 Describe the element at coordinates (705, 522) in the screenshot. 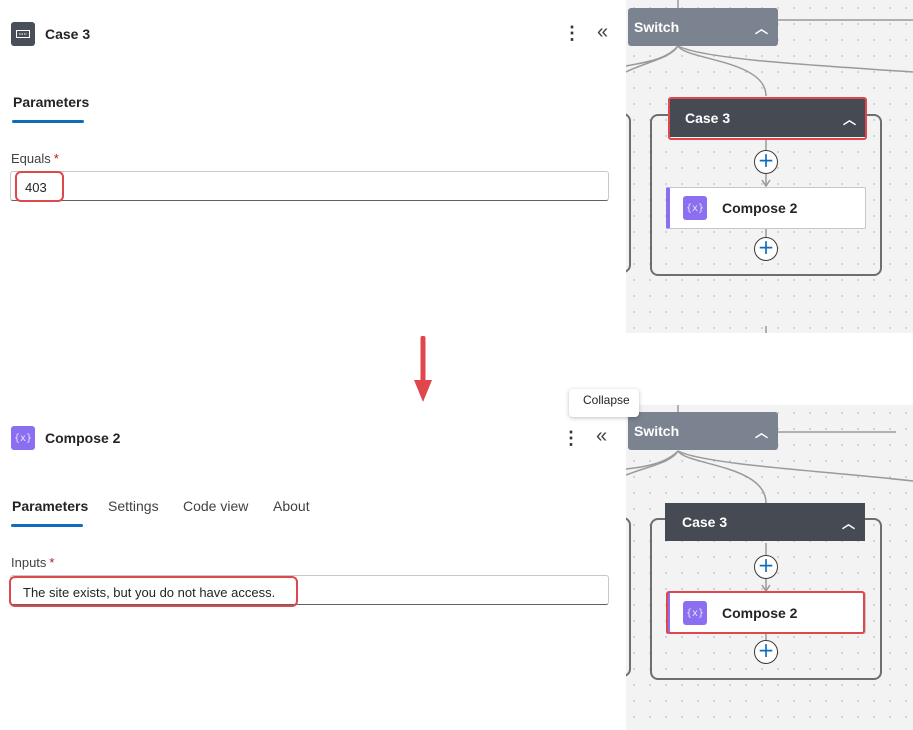

I see `case-node-label: Case 3` at that location.